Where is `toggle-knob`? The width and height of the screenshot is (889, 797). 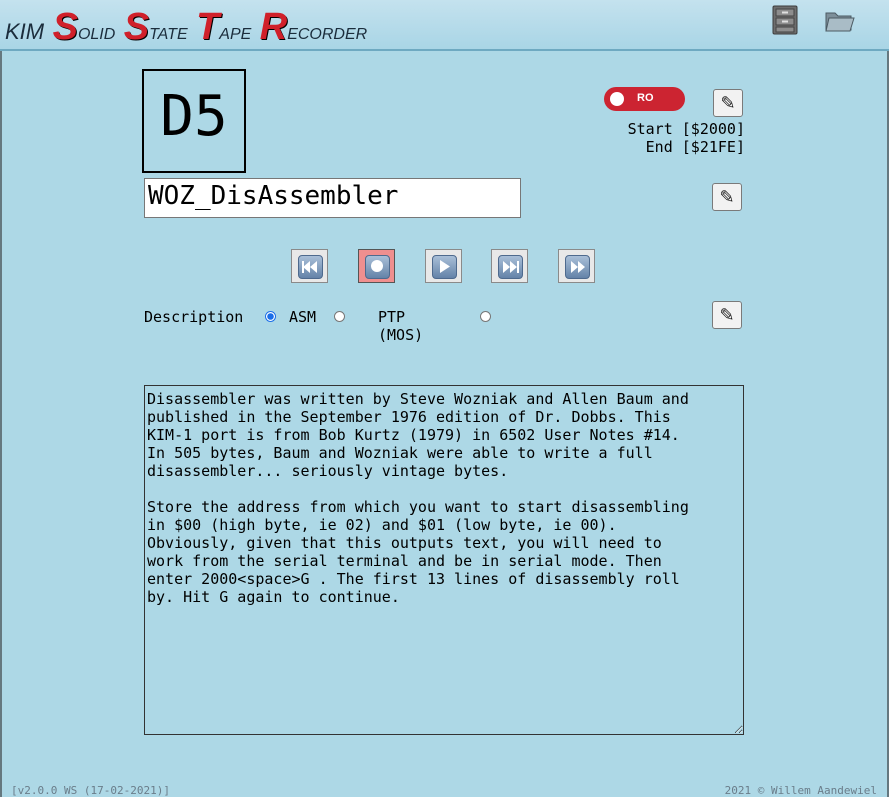 toggle-knob is located at coordinates (617, 99).